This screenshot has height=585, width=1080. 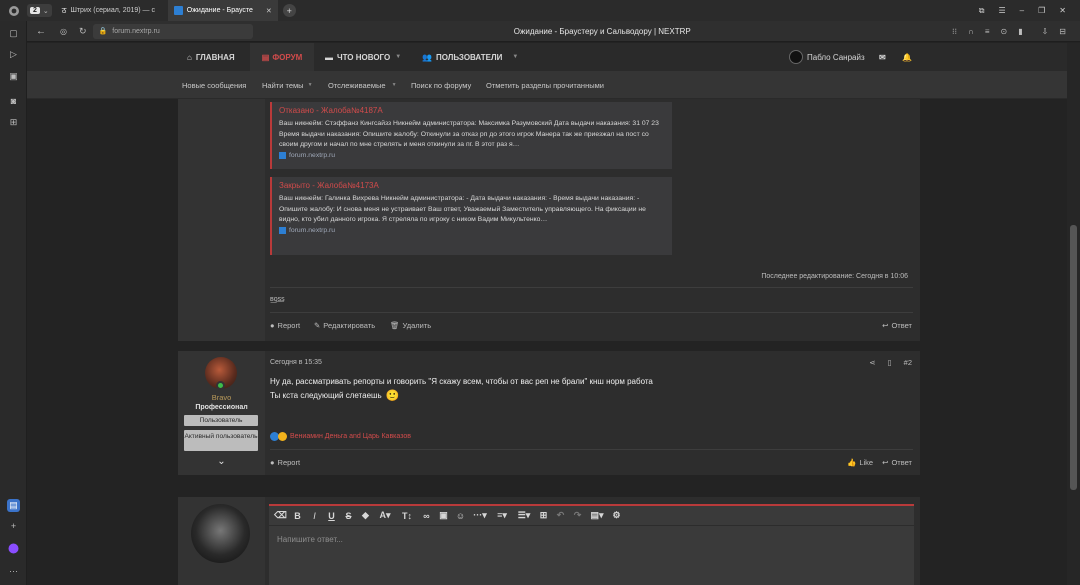 I want to click on author-name: Bravo, so click(x=221, y=397).